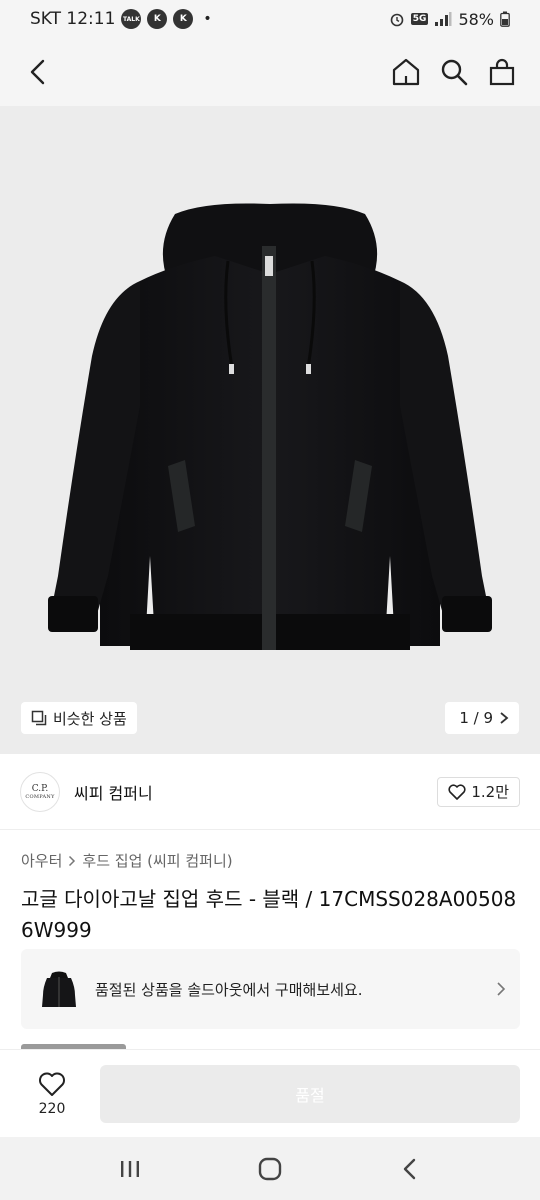 The image size is (540, 1200). I want to click on similar-products-button: 비슷한 상품, so click(79, 718).